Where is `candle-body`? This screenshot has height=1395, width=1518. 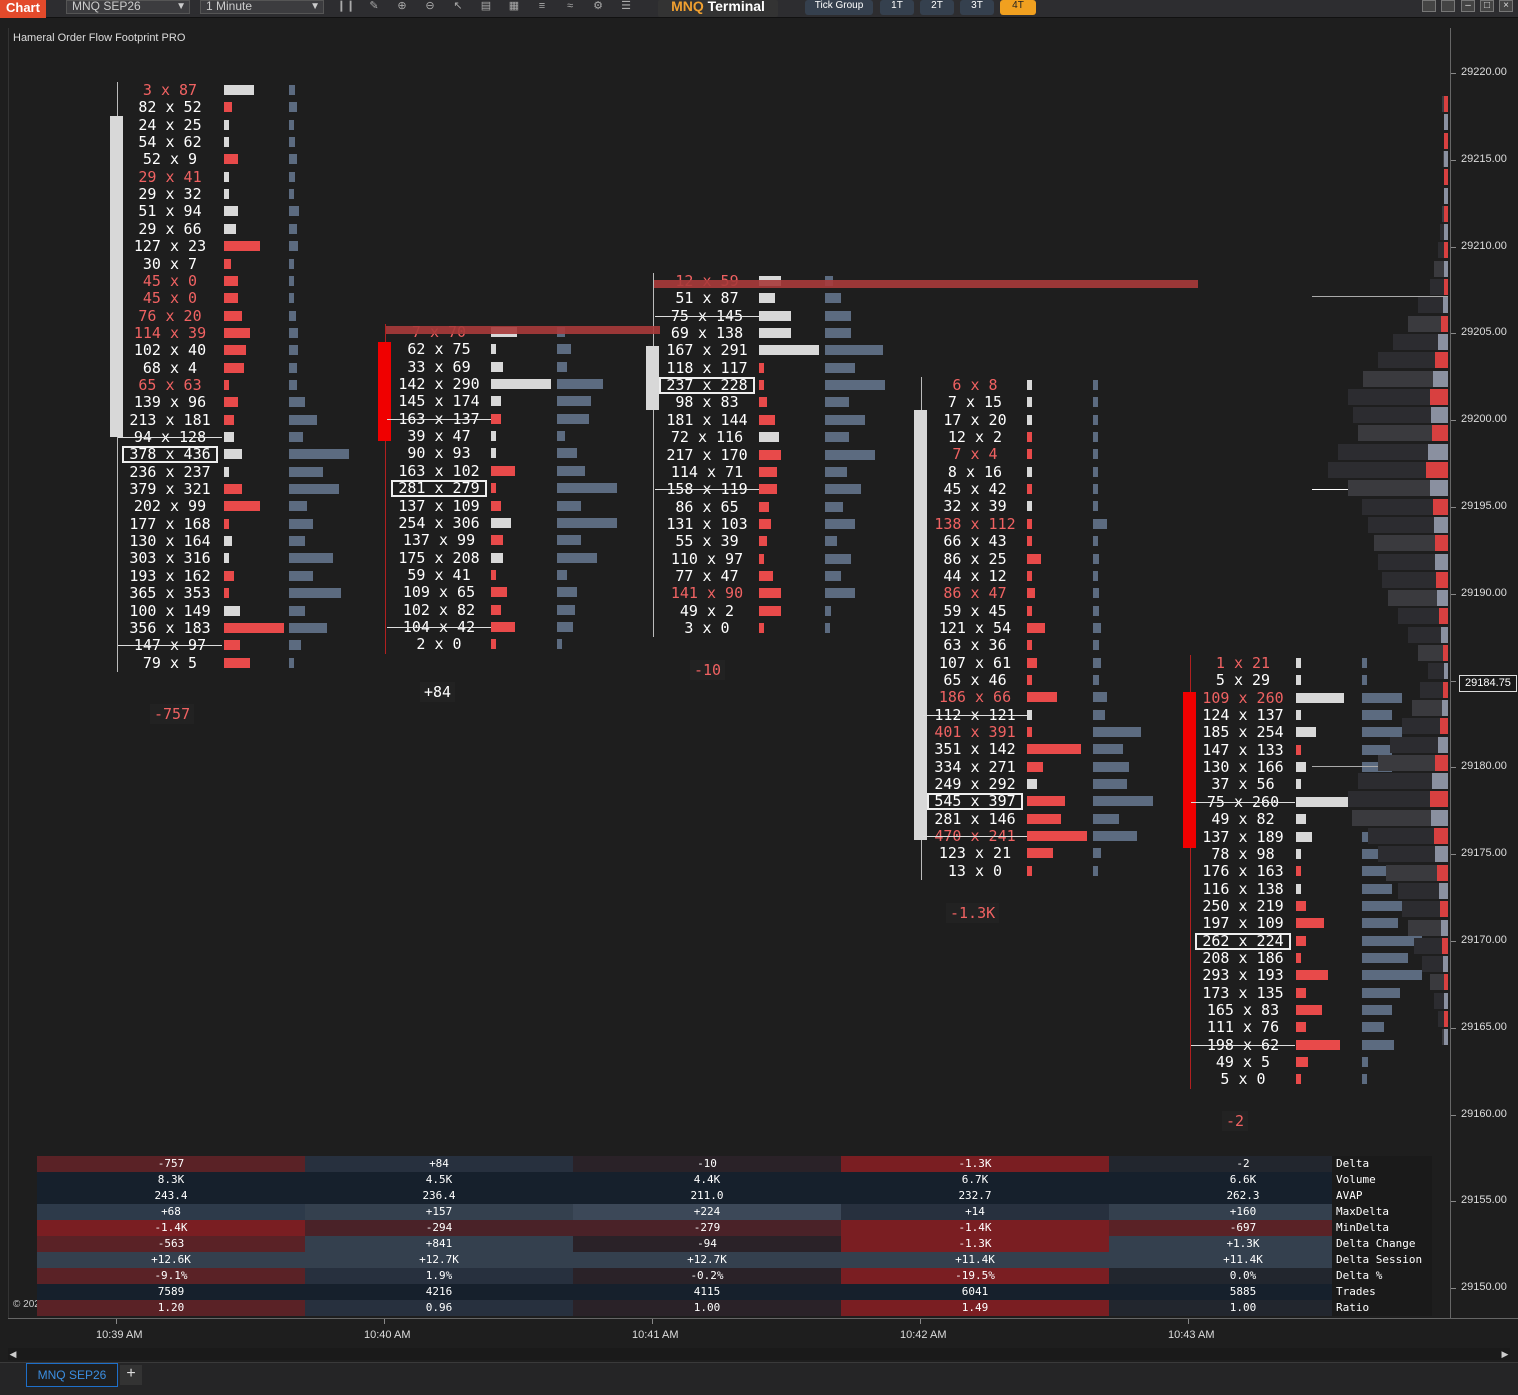
candle-body is located at coordinates (652, 378).